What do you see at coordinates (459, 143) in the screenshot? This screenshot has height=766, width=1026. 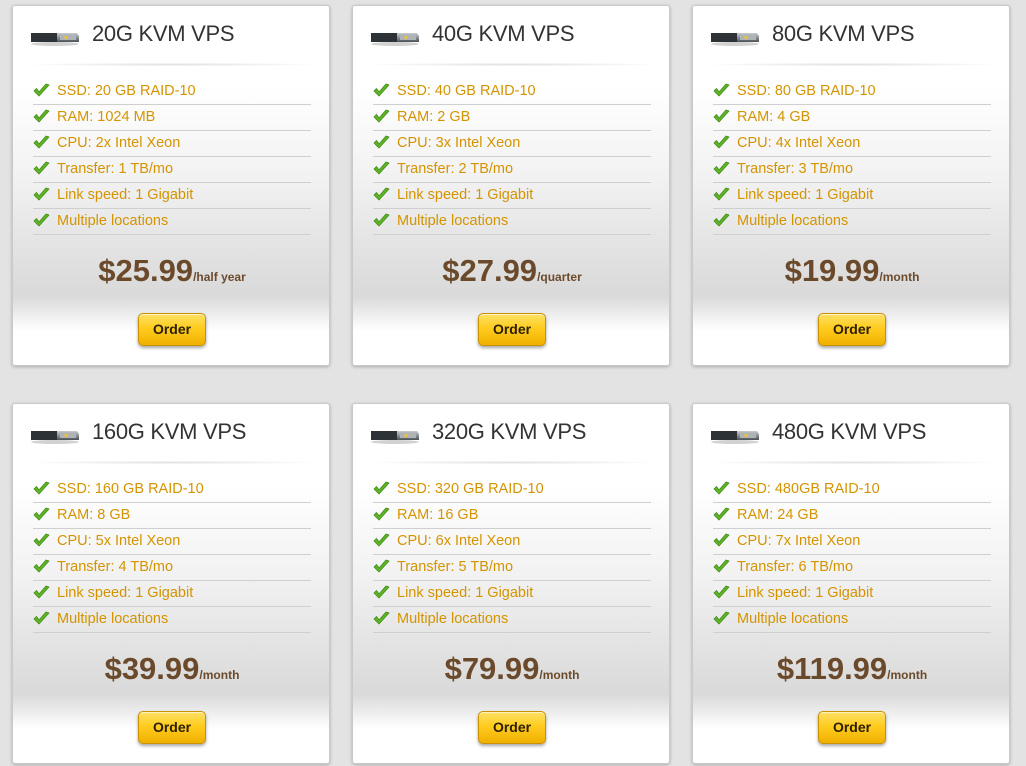 I see `feature-text: CPU: 3x Intel Xeon` at bounding box center [459, 143].